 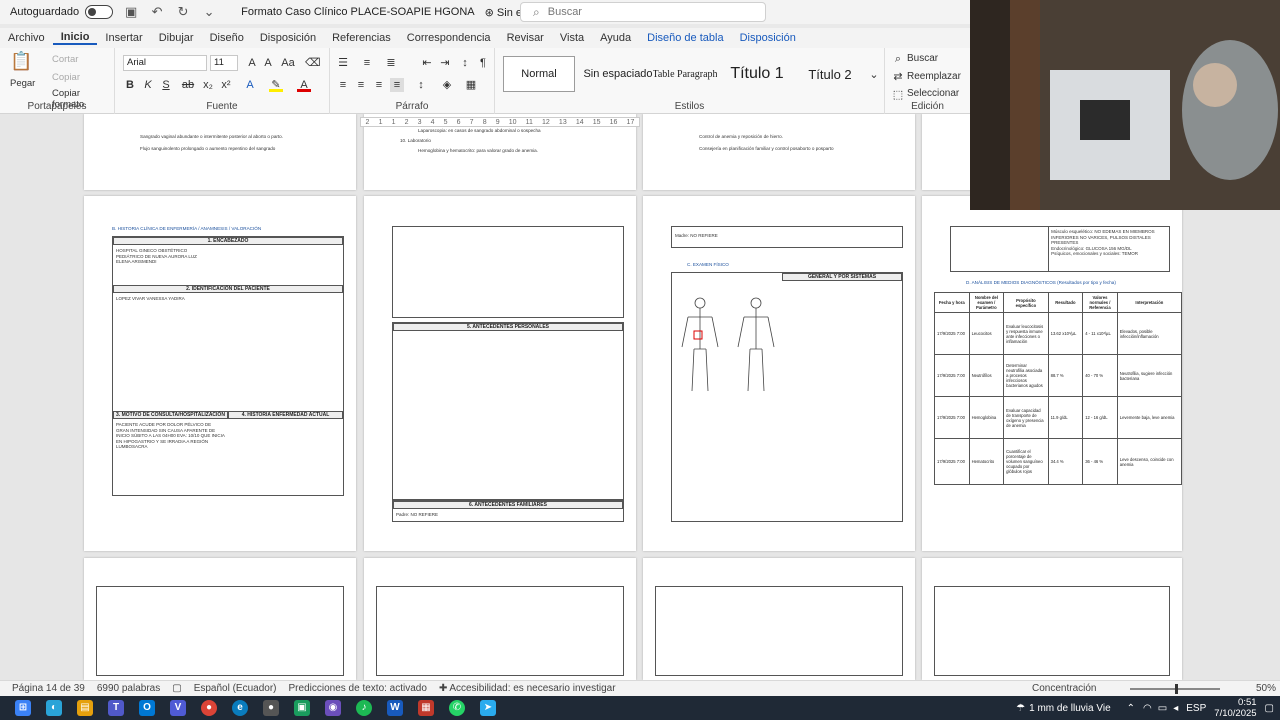 What do you see at coordinates (615, 38) in the screenshot?
I see `tab-ayuda: Ayuda` at bounding box center [615, 38].